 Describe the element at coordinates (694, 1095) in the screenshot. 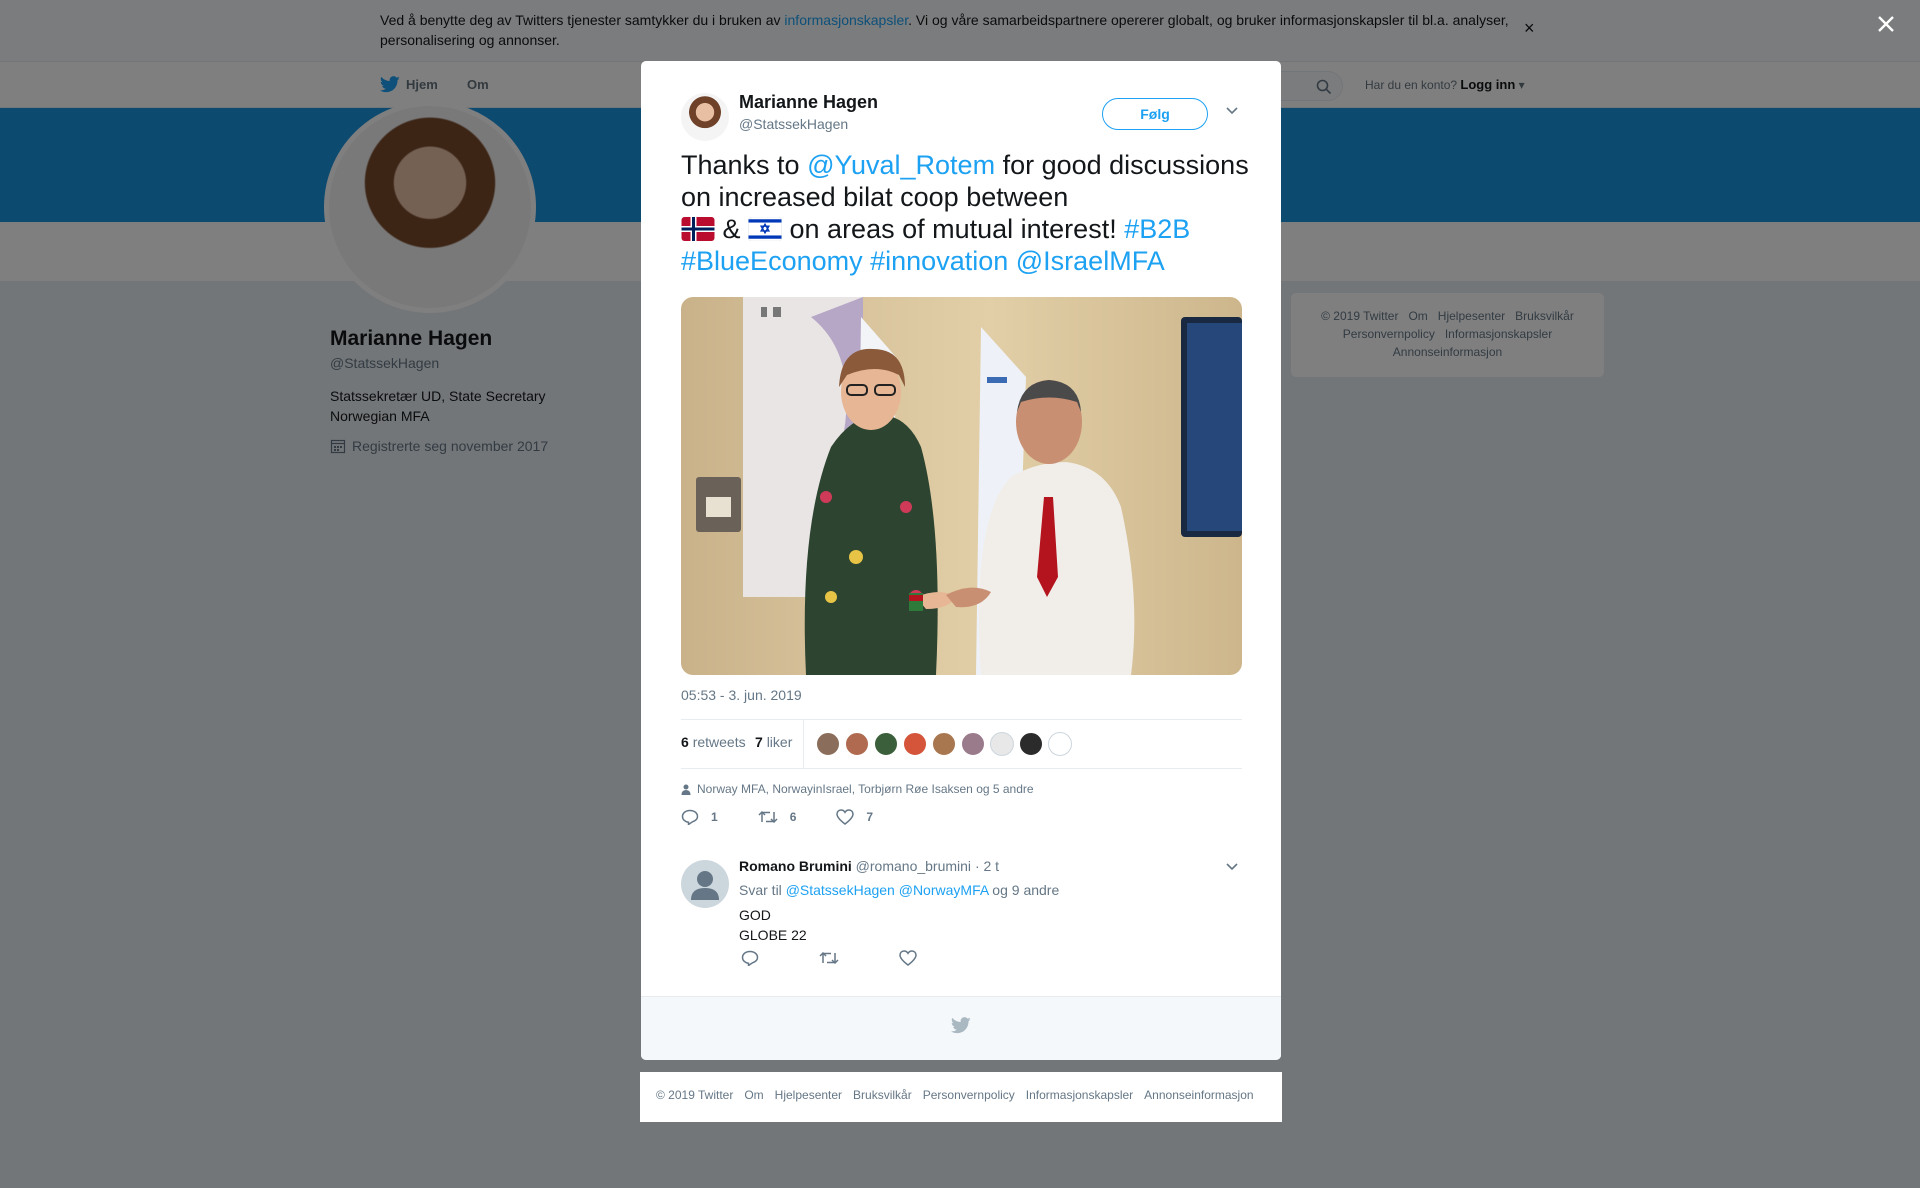

I see `footer-link: © 2019 Twitter` at that location.